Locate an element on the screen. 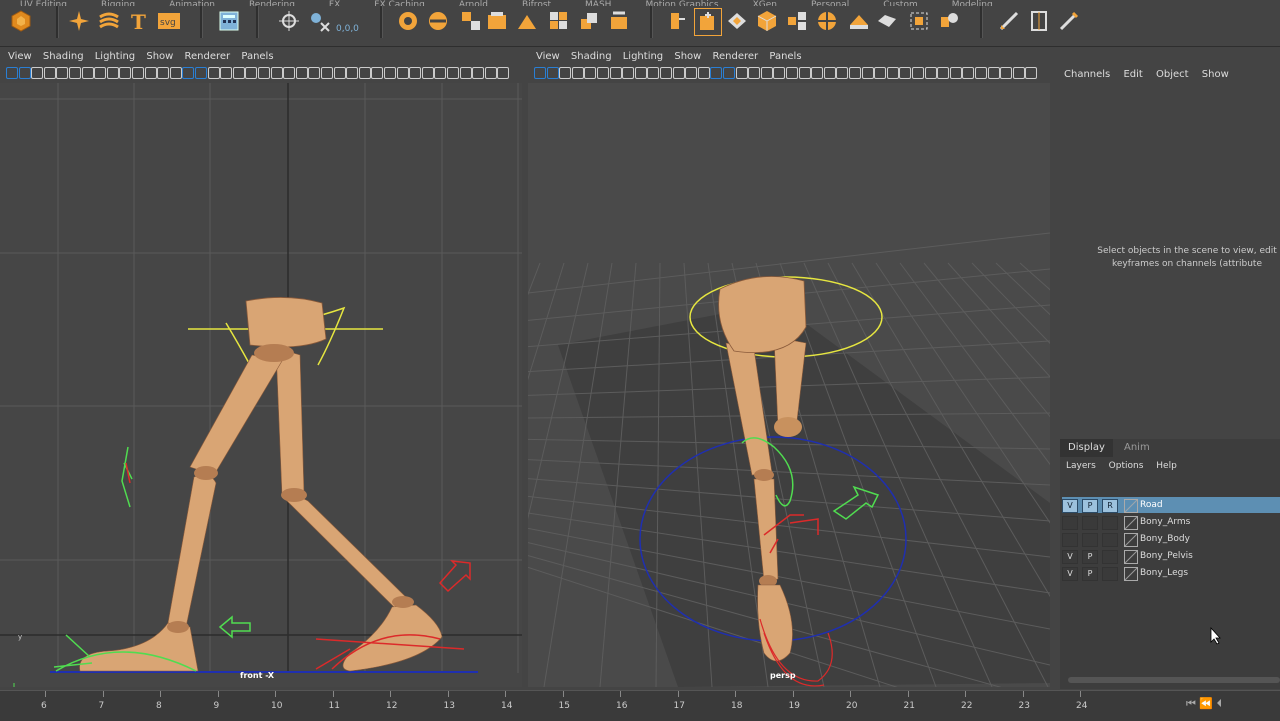 This screenshot has height=721, width=1280. layer-scrollbar is located at coordinates (1174, 680).